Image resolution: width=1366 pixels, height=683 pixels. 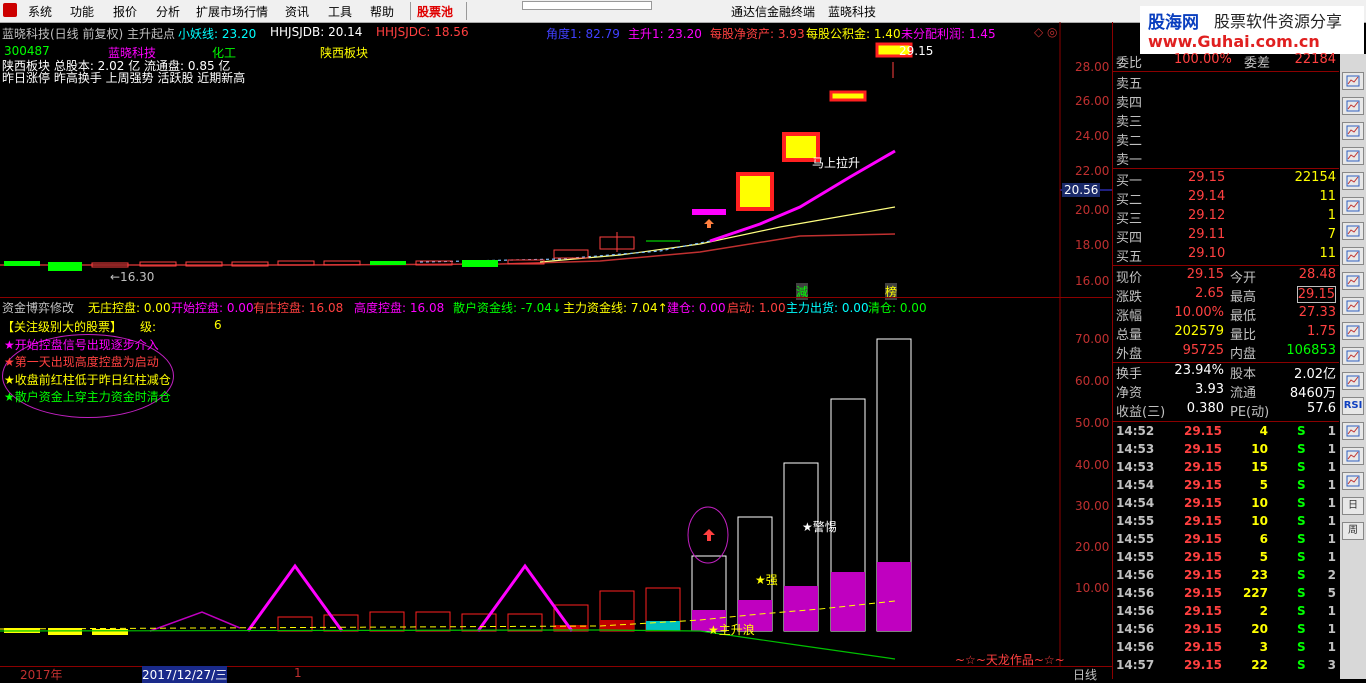 What do you see at coordinates (1226, 541) in the screenshot?
I see `tick-row: 14:55 29.15 6 S 1` at bounding box center [1226, 541].